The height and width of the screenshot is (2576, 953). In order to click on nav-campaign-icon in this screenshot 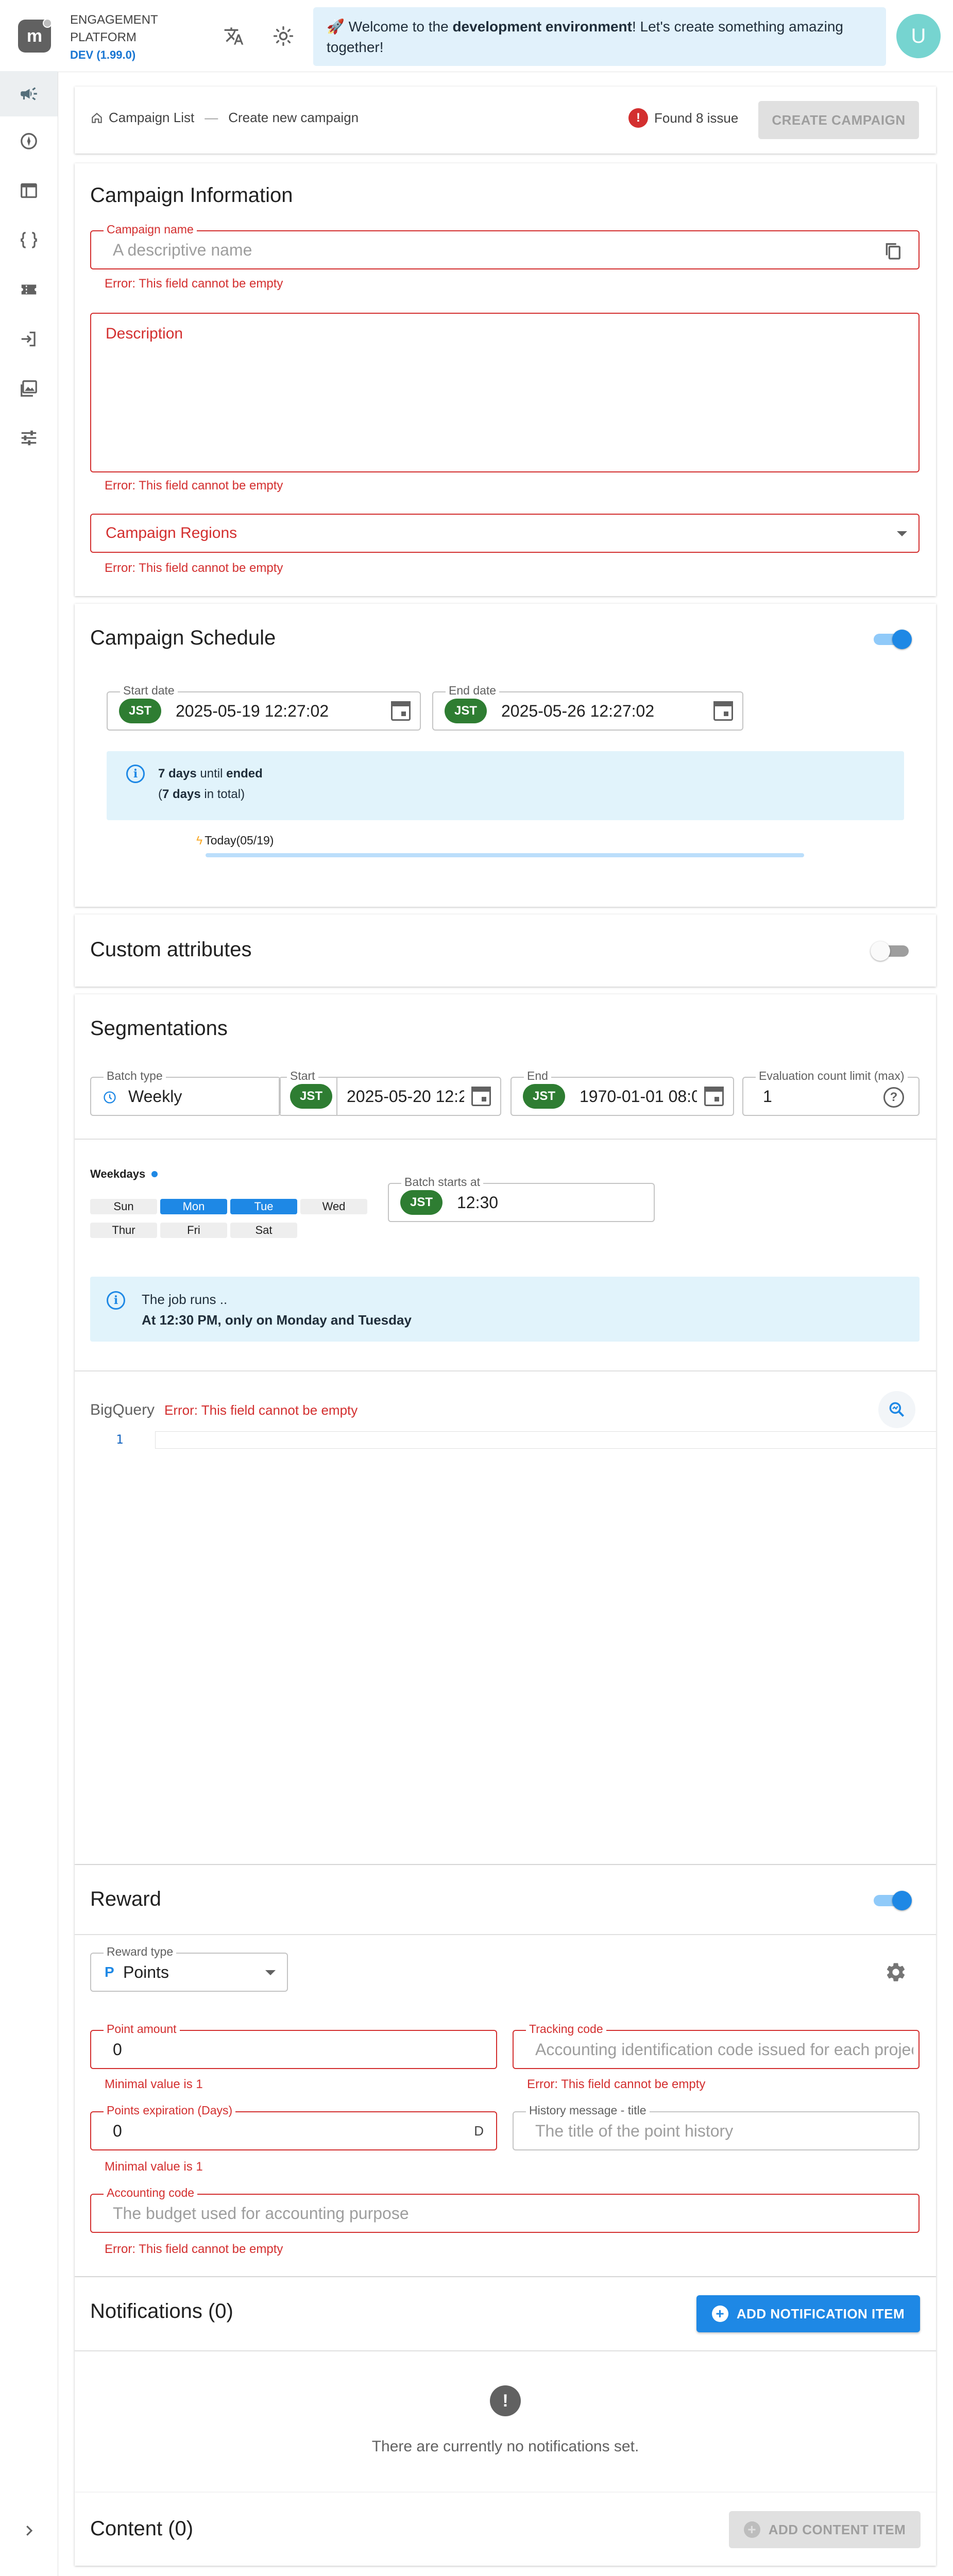, I will do `click(29, 93)`.